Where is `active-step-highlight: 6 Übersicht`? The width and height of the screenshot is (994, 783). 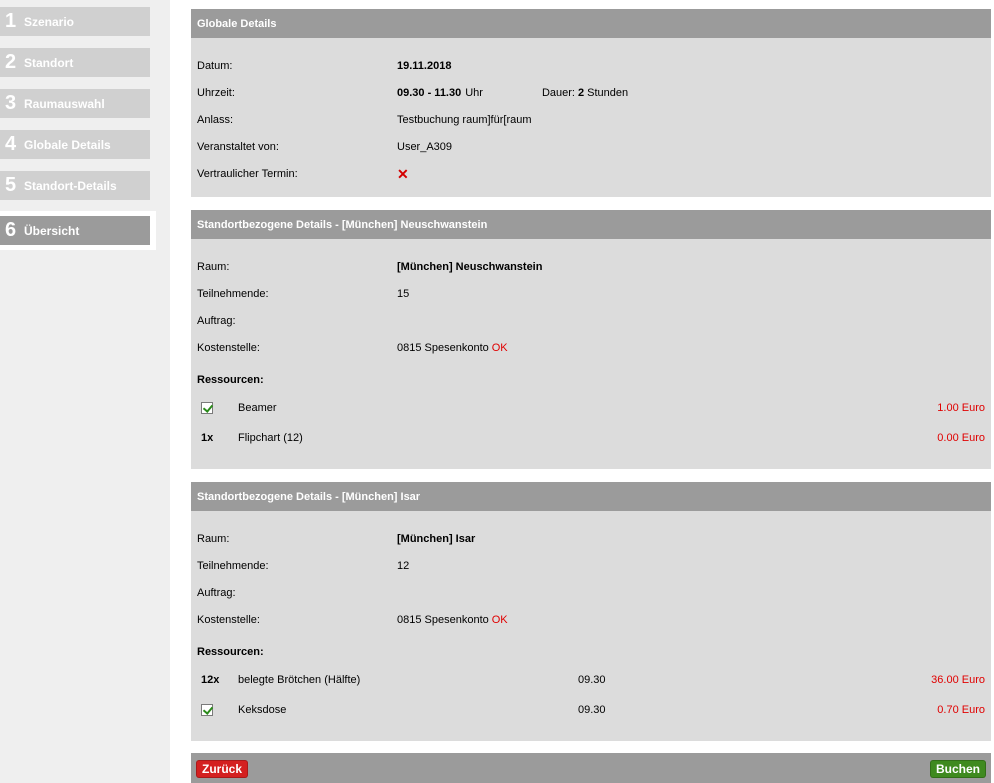
active-step-highlight: 6 Übersicht is located at coordinates (78, 230).